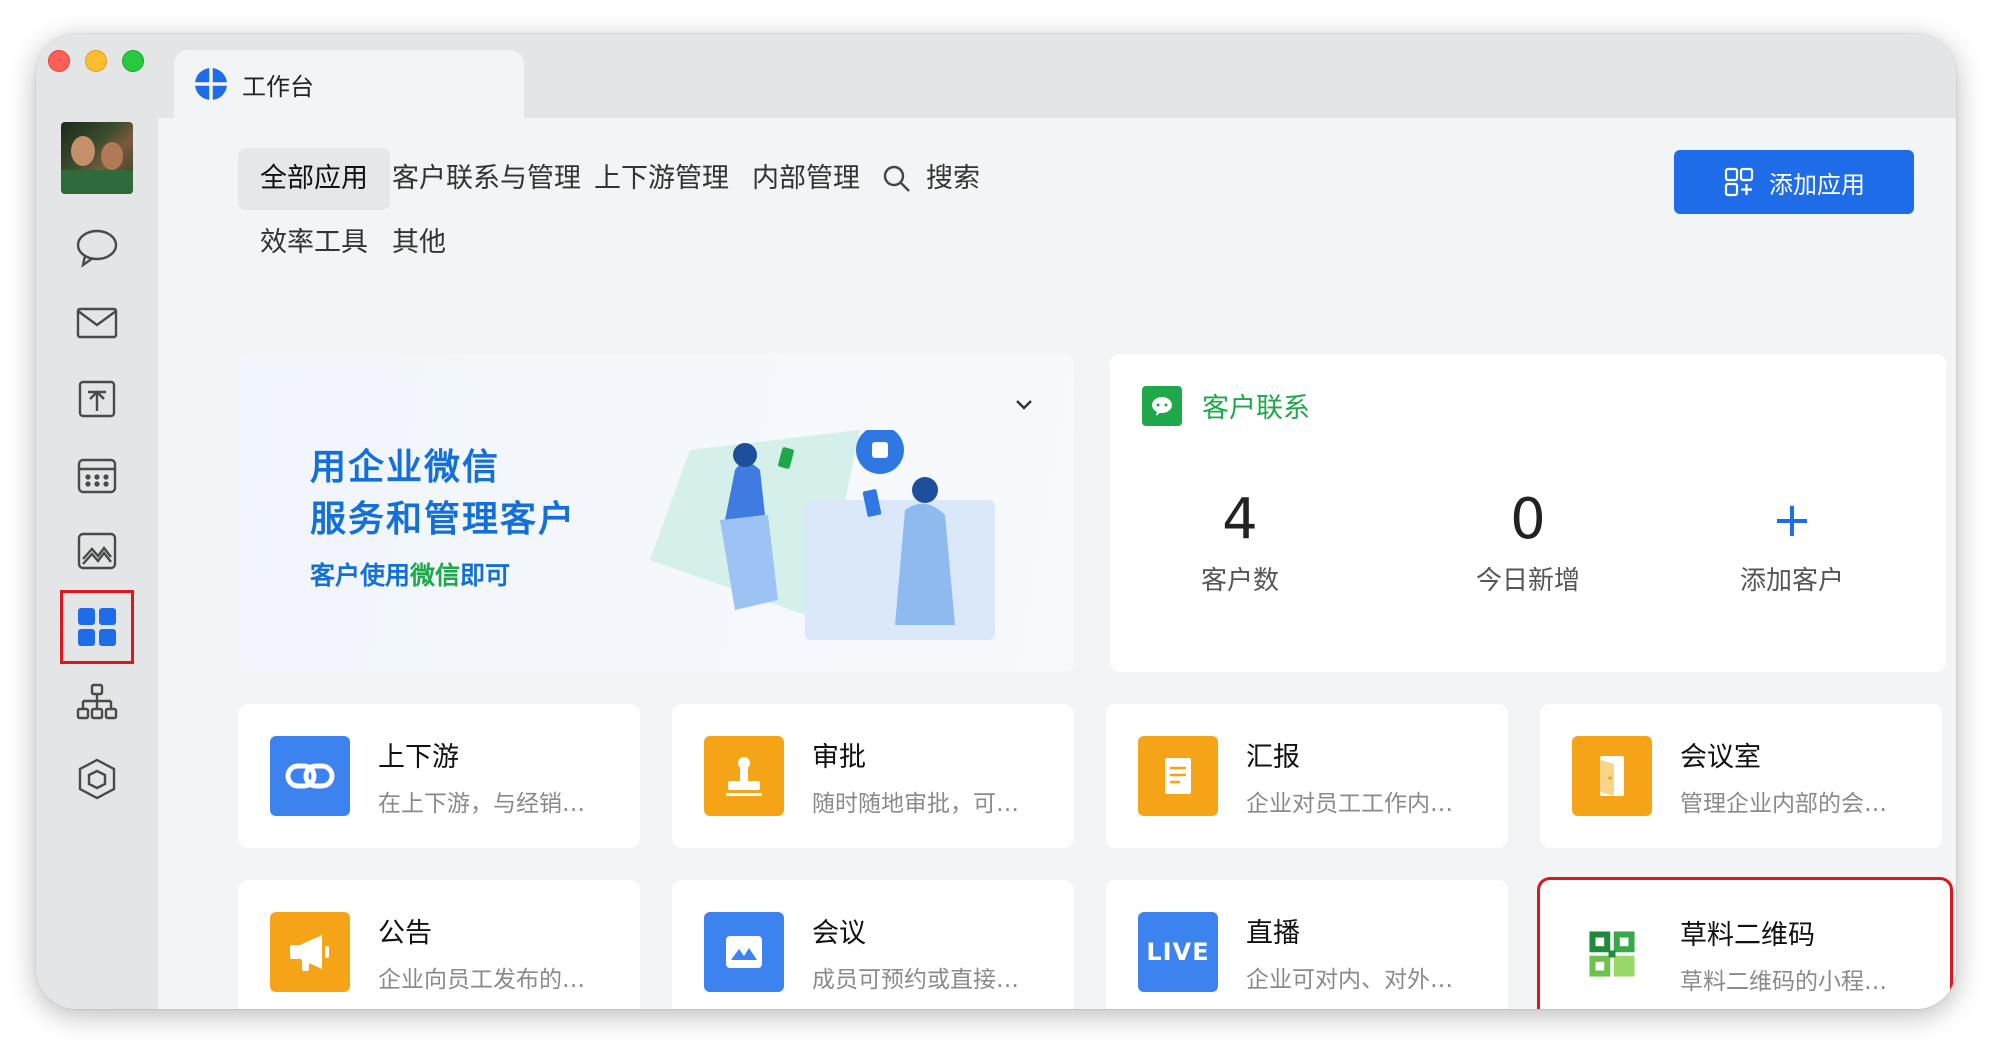 This screenshot has width=1992, height=1044. What do you see at coordinates (486, 179) in the screenshot?
I see `category-customer: 客户联系与管理` at bounding box center [486, 179].